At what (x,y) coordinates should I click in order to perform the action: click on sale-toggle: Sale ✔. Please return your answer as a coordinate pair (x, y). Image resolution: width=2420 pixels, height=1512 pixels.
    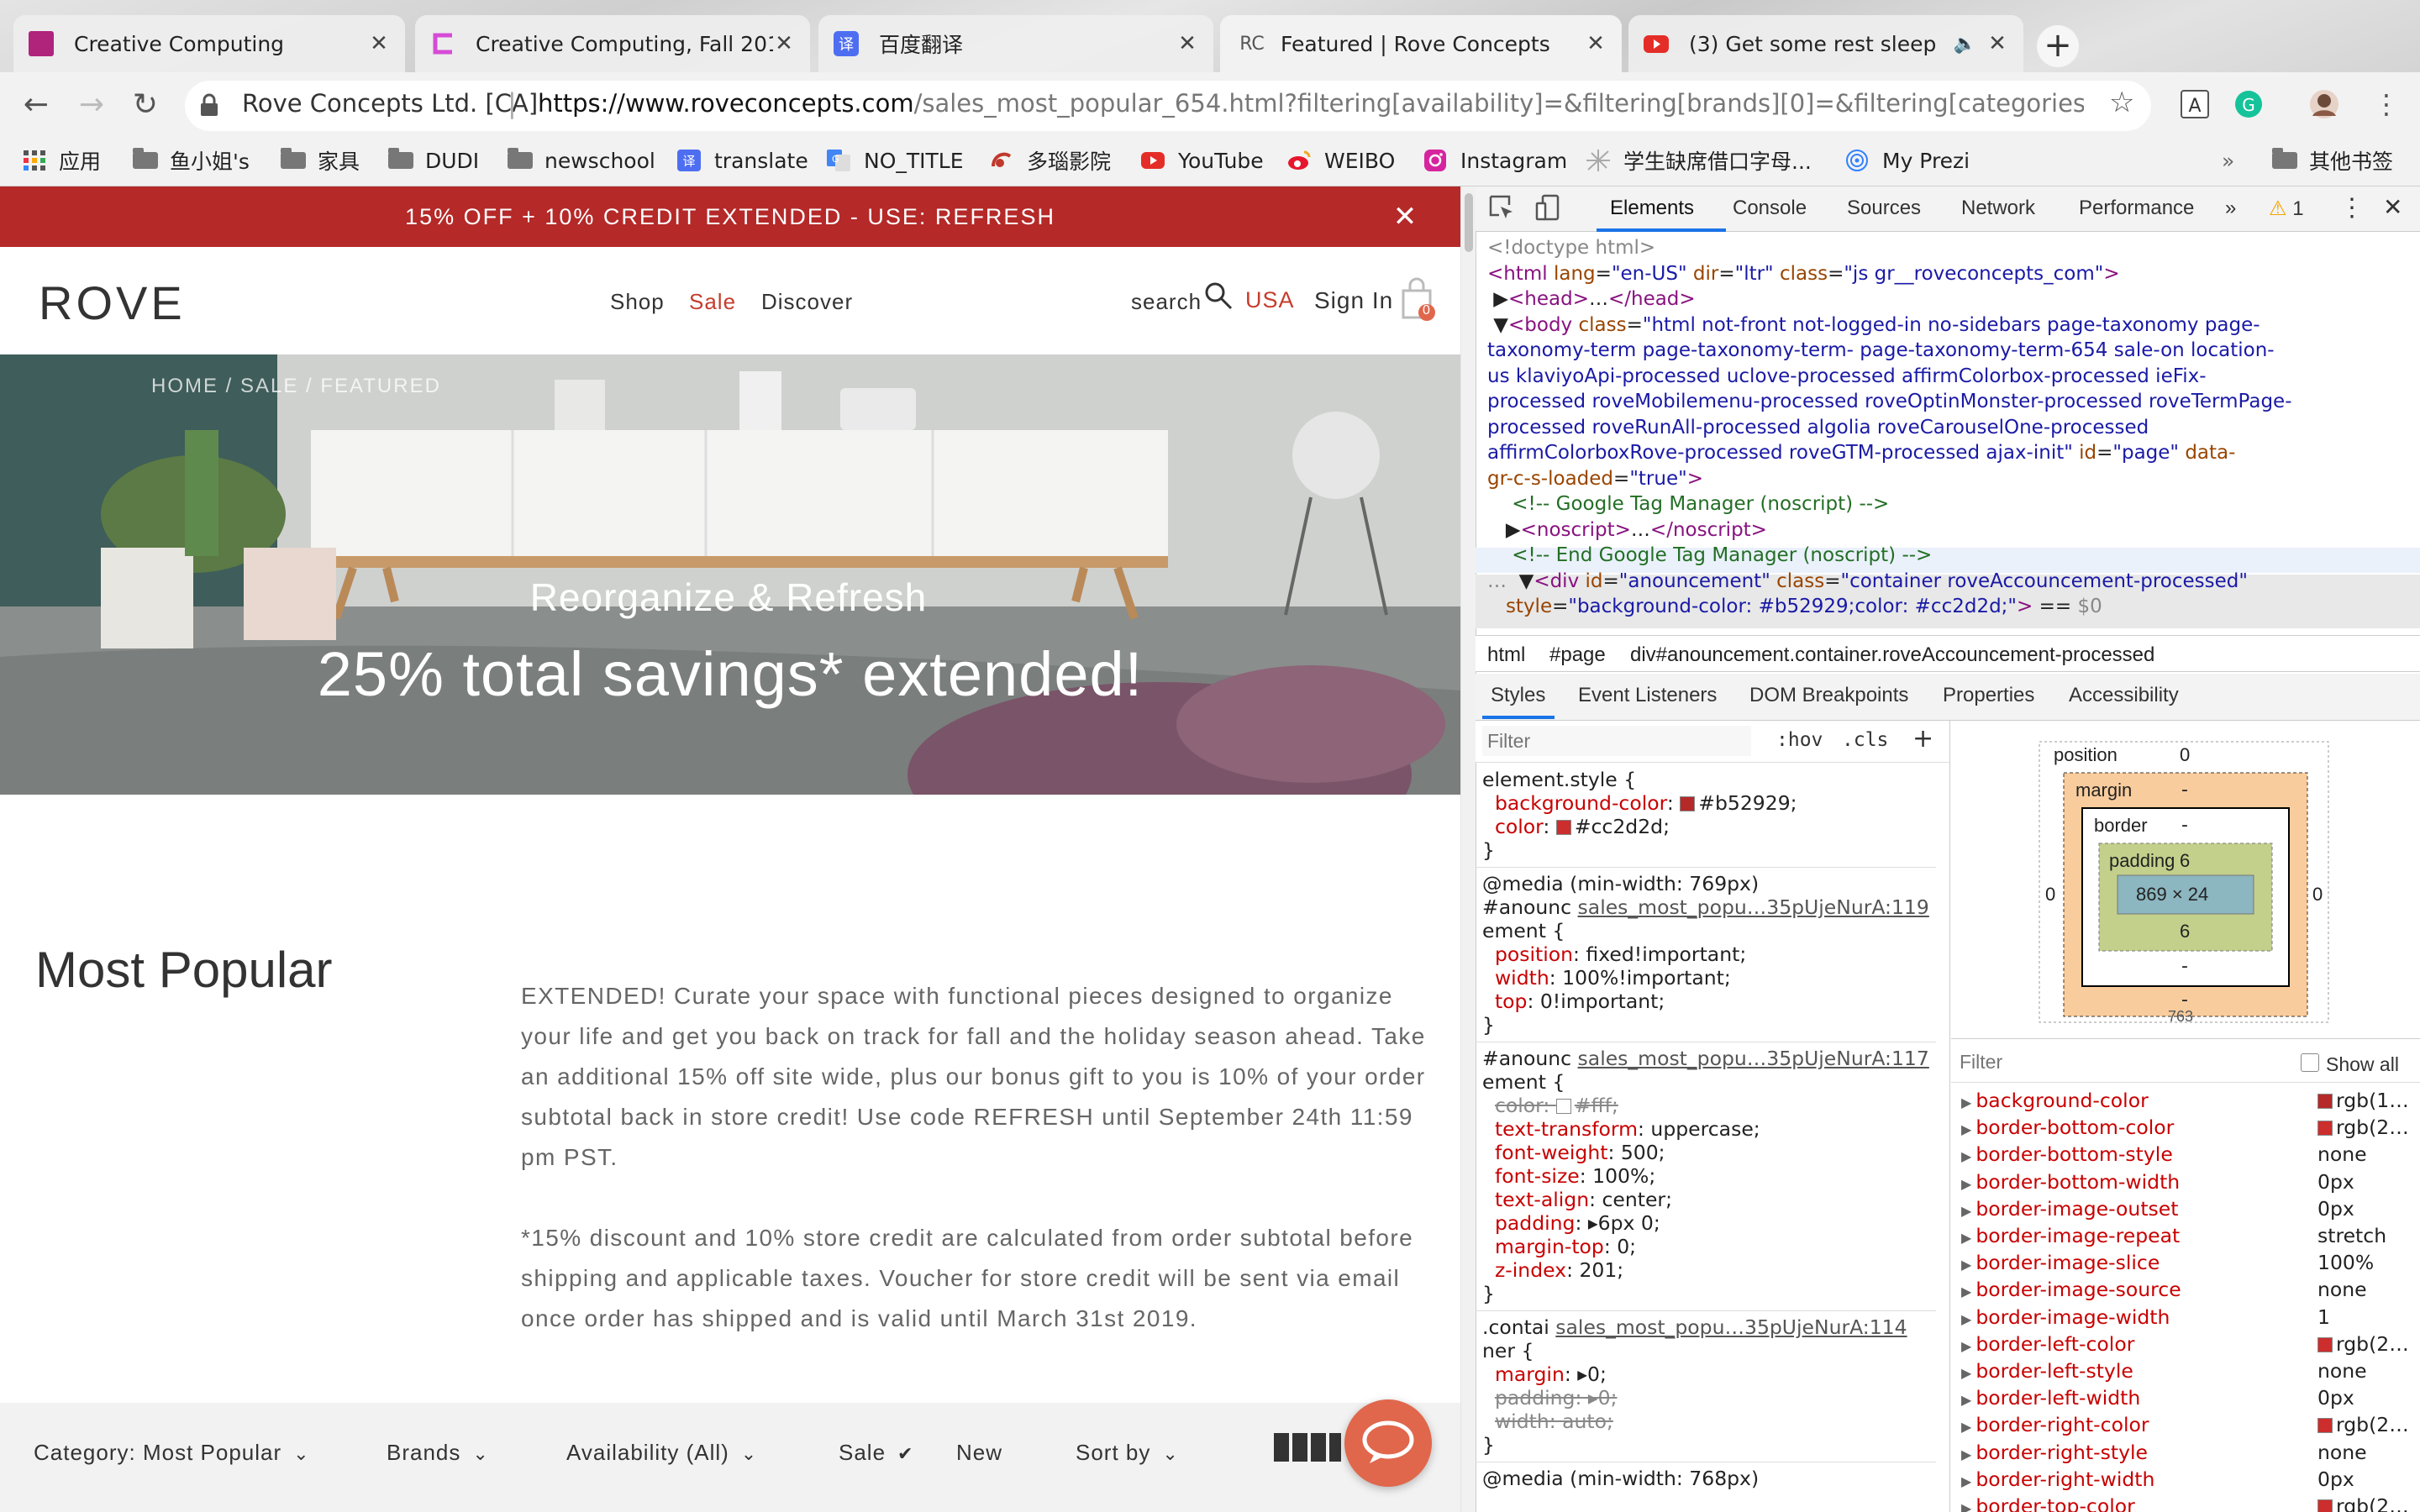
    Looking at the image, I should click on (876, 1453).